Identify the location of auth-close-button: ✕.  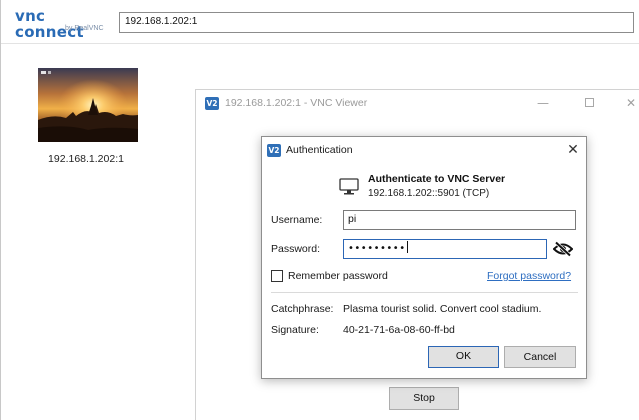
(573, 150).